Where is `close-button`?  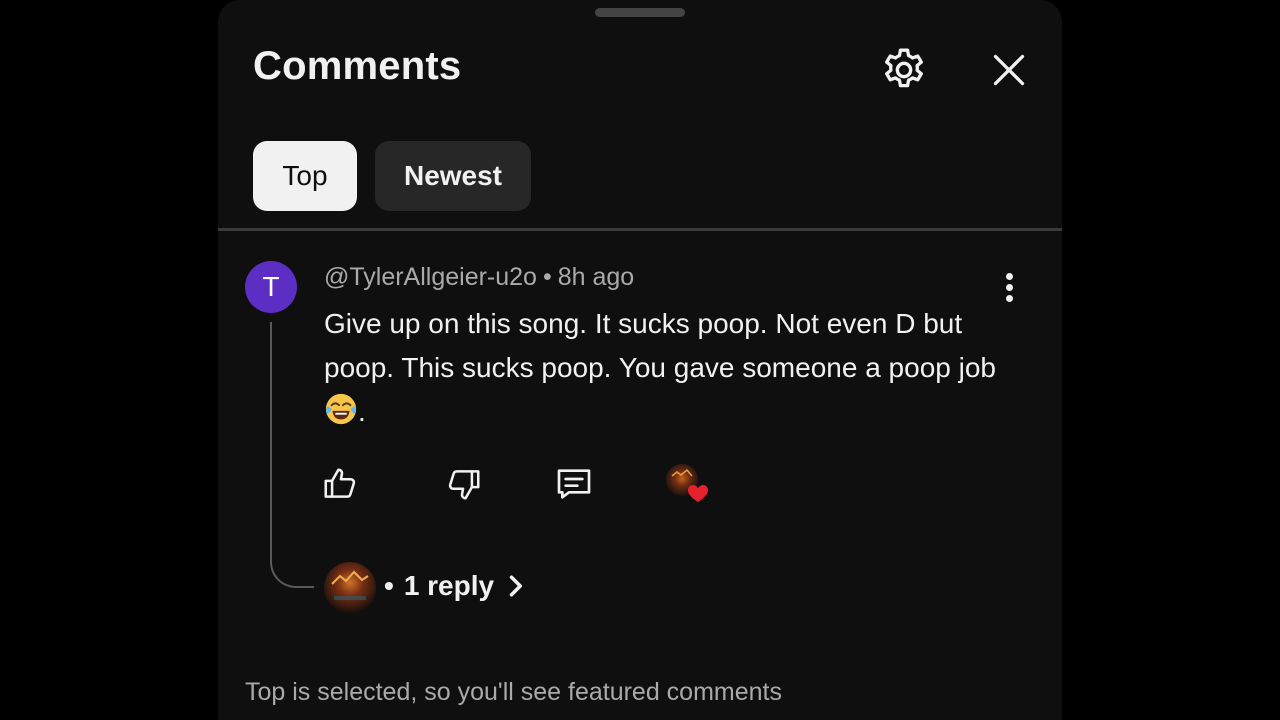
close-button is located at coordinates (1009, 70).